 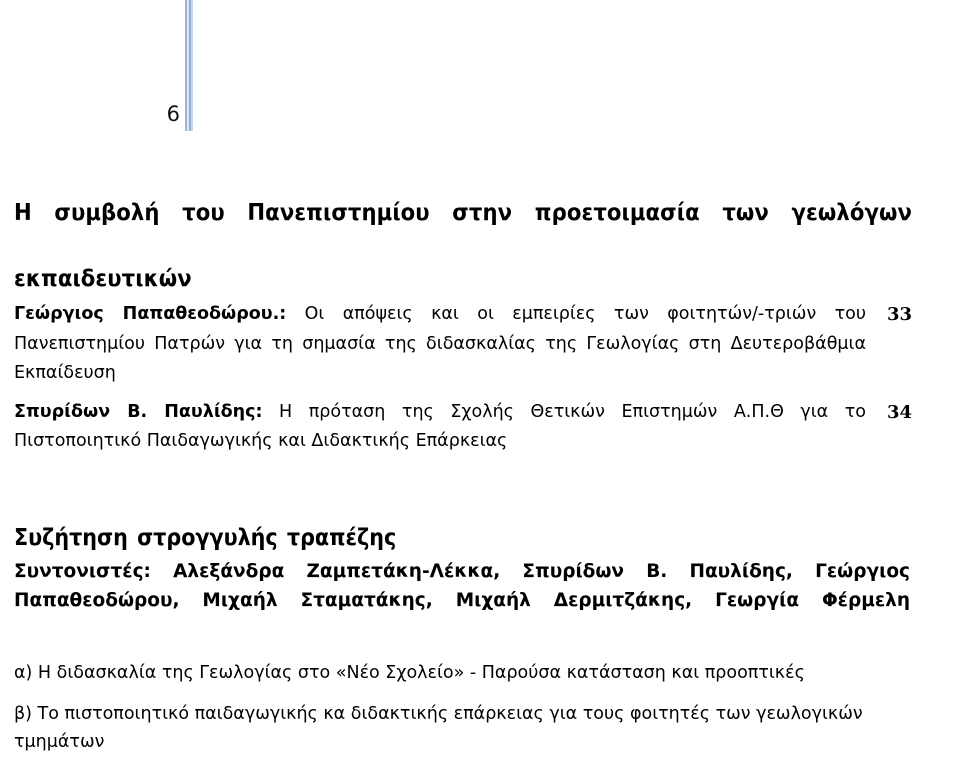 What do you see at coordinates (899, 314) in the screenshot?
I see `entry-page-number: 33` at bounding box center [899, 314].